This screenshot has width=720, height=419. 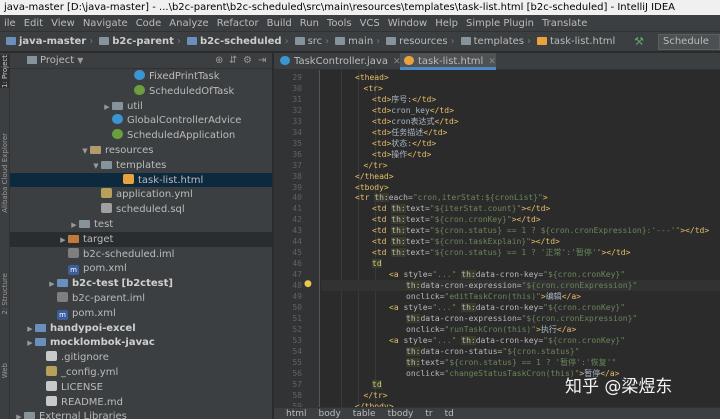 What do you see at coordinates (308, 284) in the screenshot?
I see `lightbulb-icon: ●` at bounding box center [308, 284].